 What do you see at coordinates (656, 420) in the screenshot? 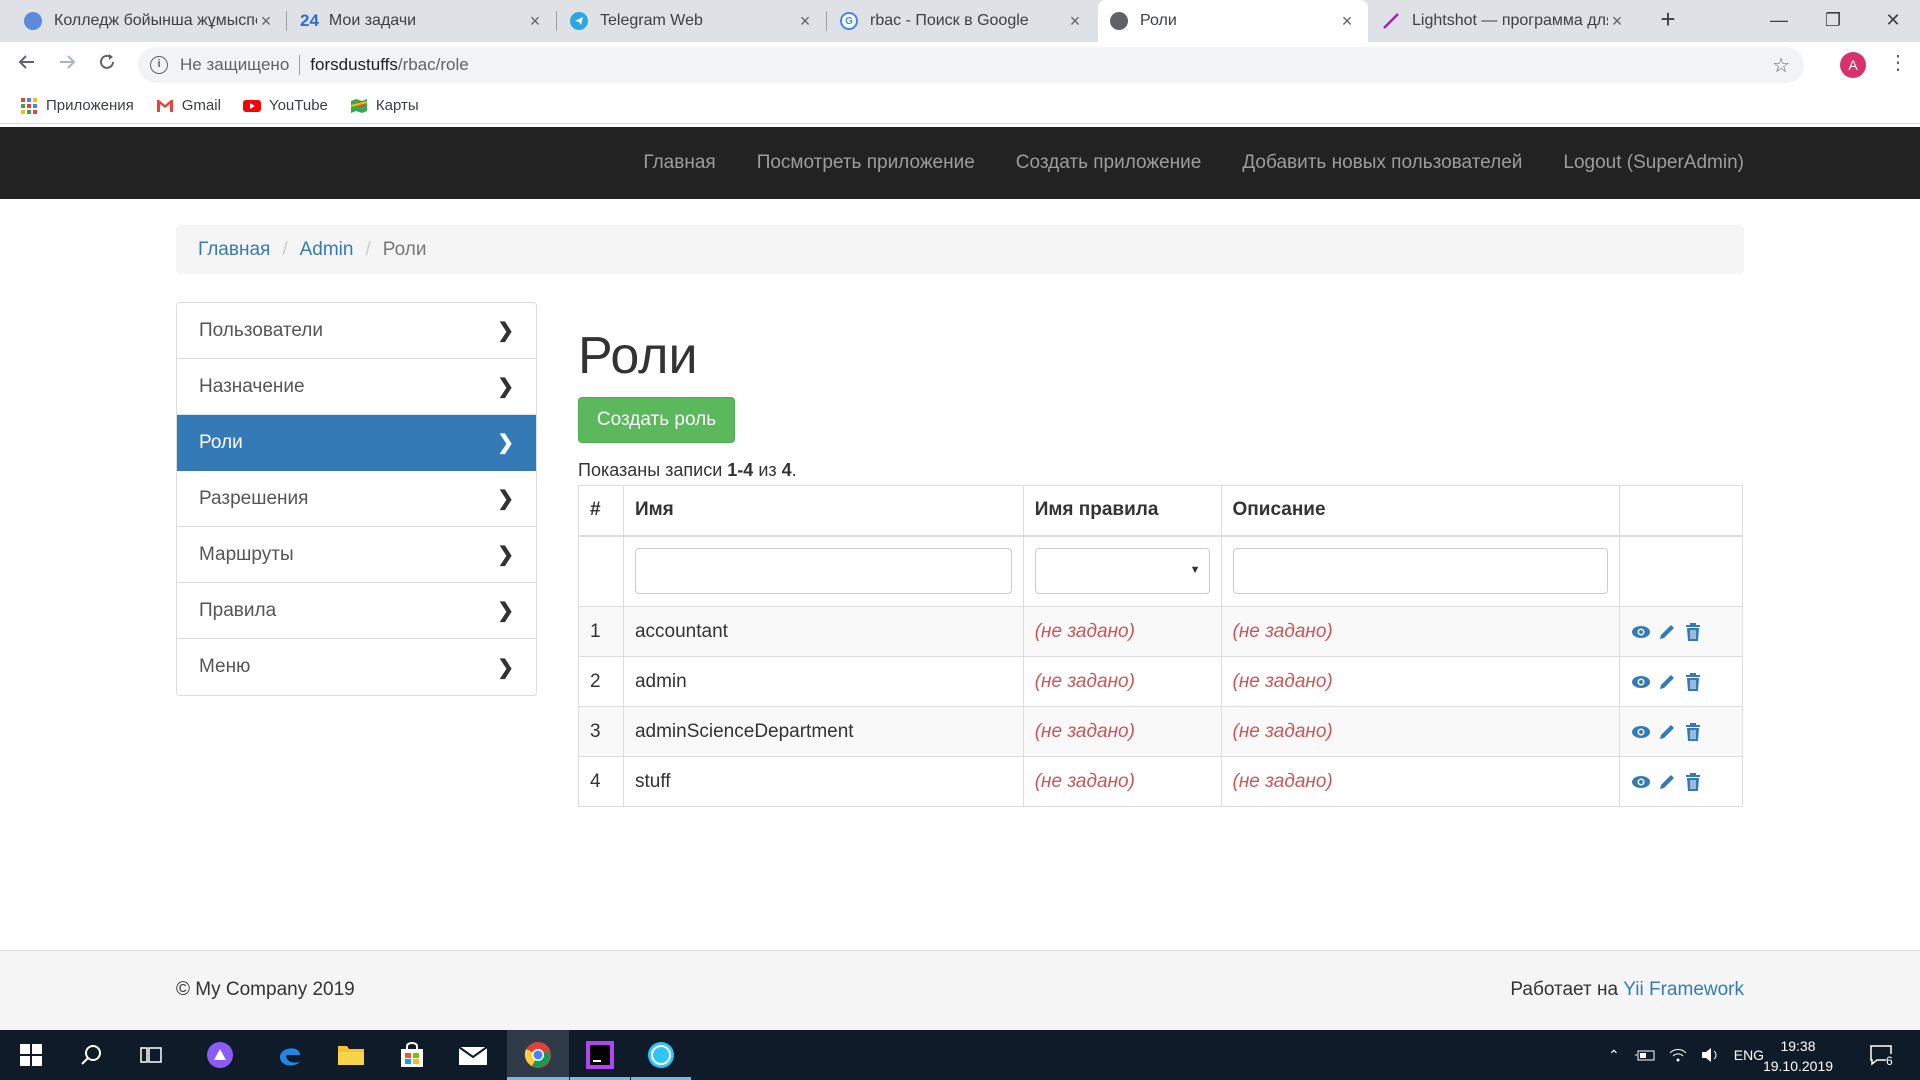
I see `create-role-button: Создать роль` at bounding box center [656, 420].